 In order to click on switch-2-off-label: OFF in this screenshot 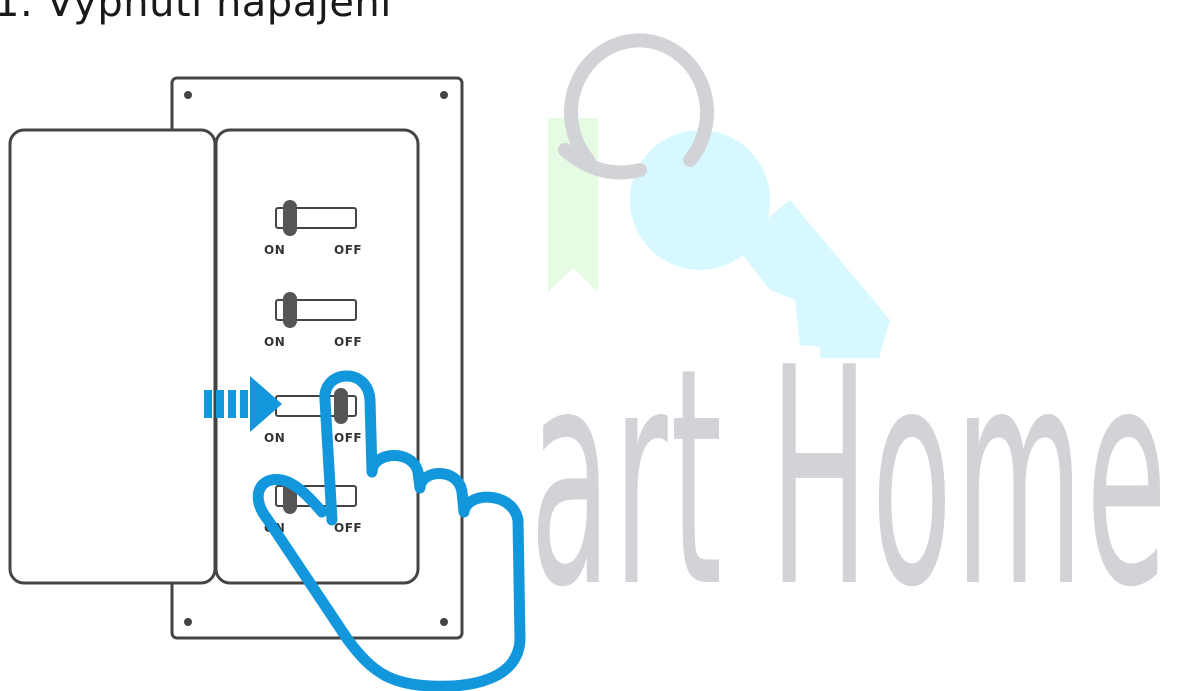, I will do `click(348, 342)`.